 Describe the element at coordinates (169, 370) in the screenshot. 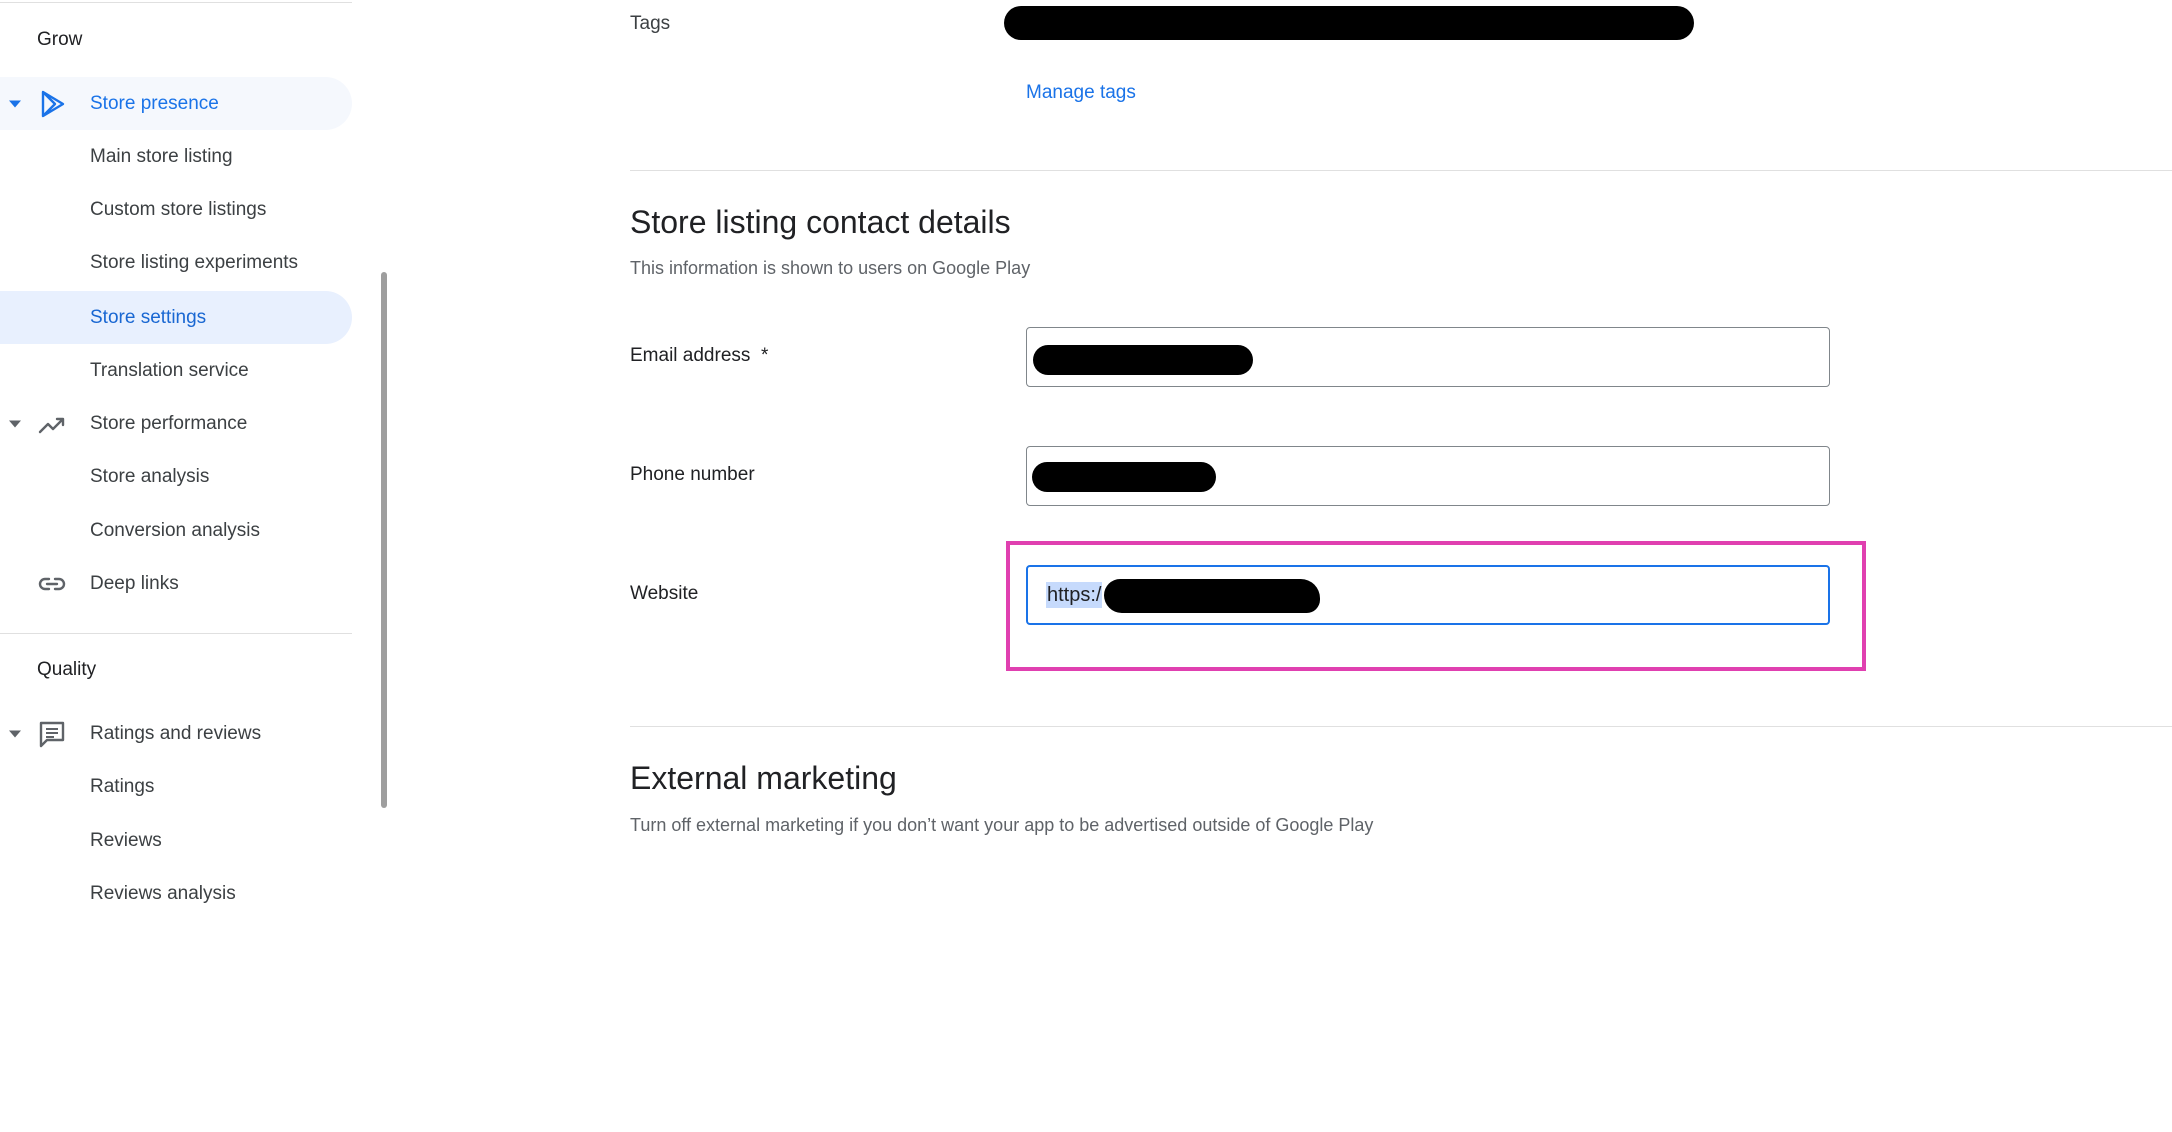

I see `sidebar-item-label: Translation service` at that location.